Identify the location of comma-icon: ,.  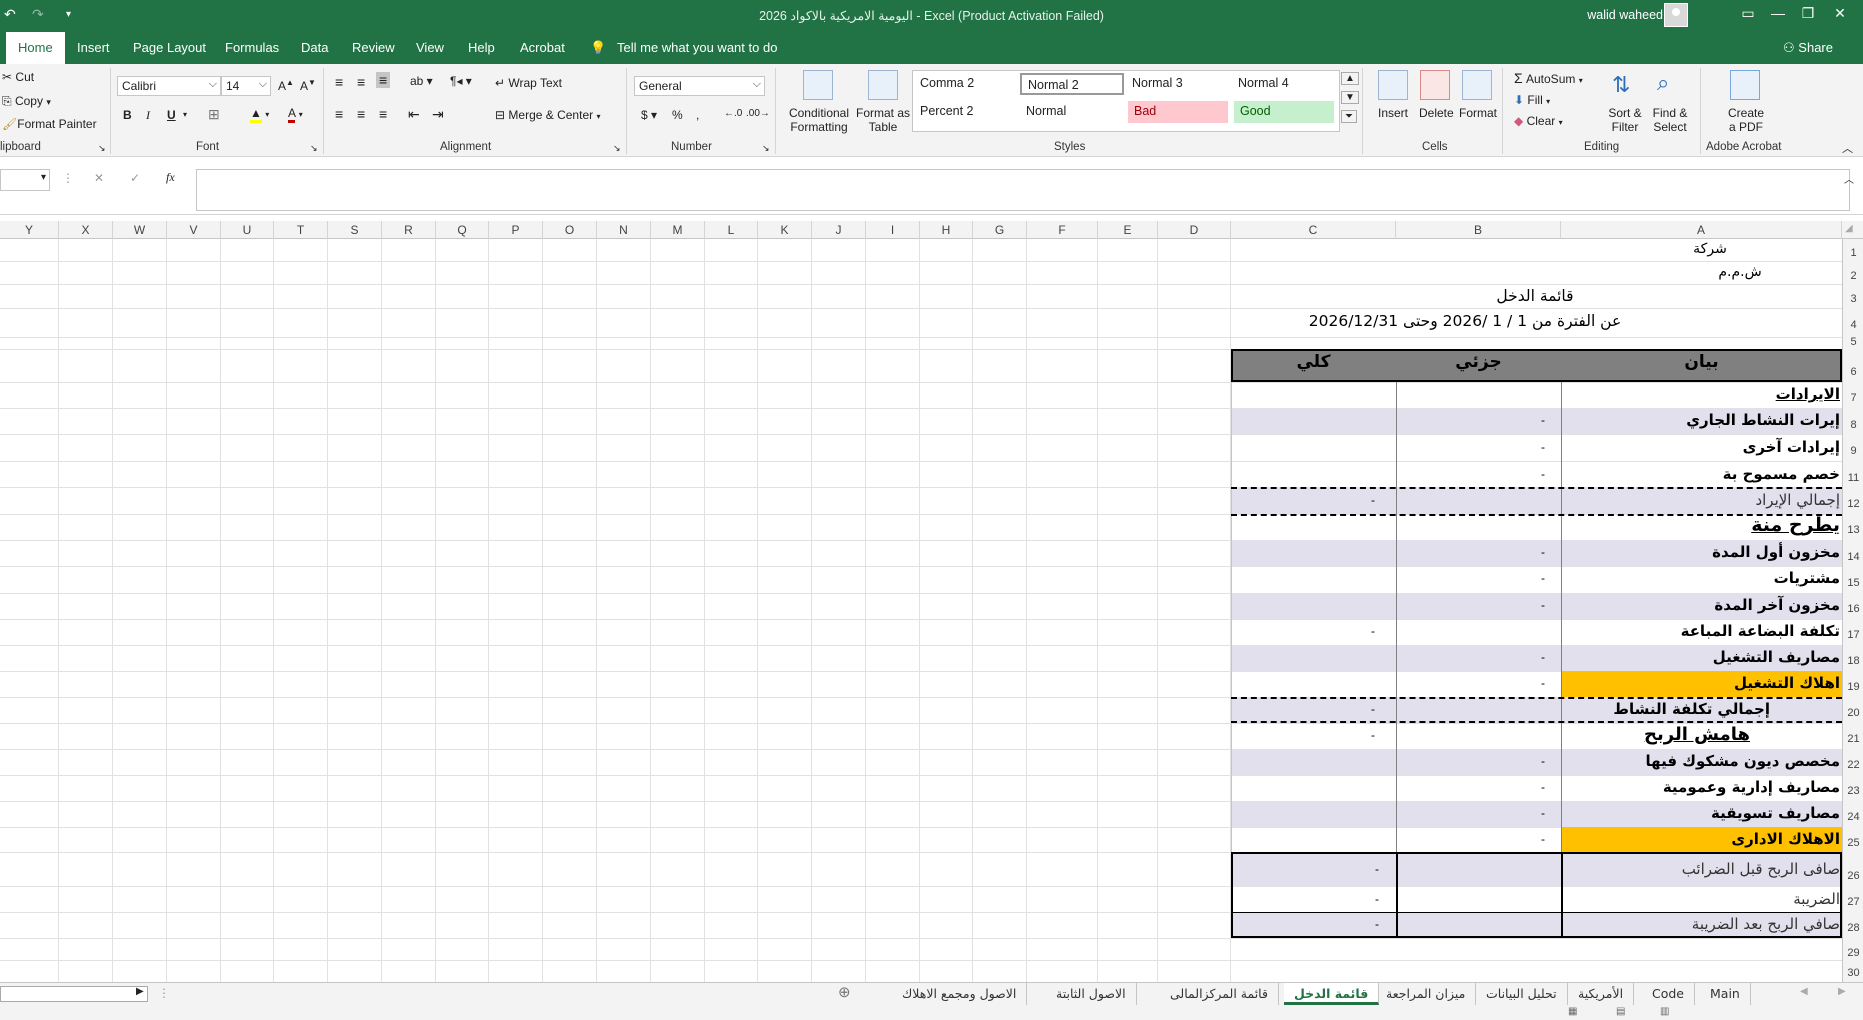
(697, 115).